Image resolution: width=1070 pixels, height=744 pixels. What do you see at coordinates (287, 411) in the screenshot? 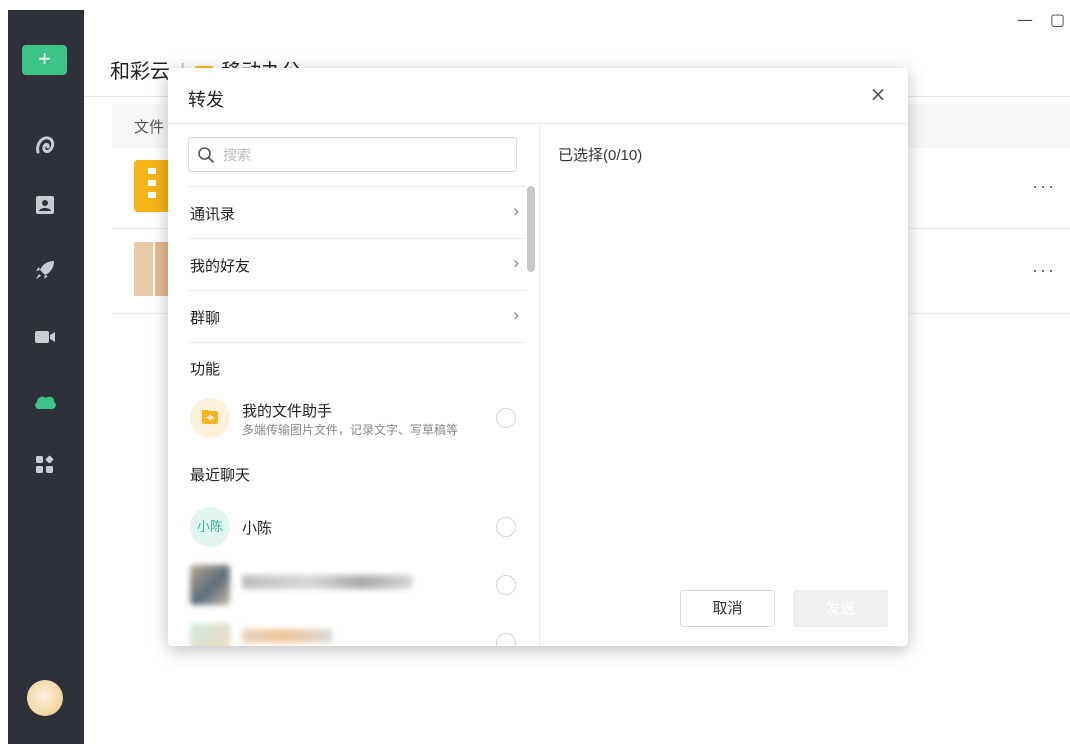
I see `file-assistant-name: 我的文件助手` at bounding box center [287, 411].